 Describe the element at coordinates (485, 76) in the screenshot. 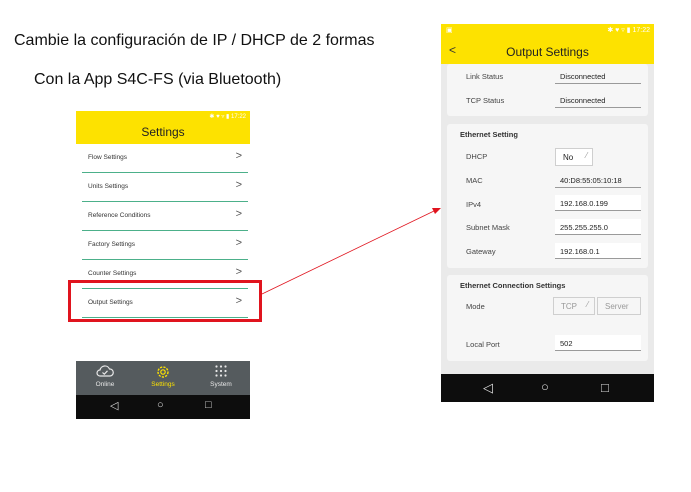

I see `link-status-label: Link Status` at that location.